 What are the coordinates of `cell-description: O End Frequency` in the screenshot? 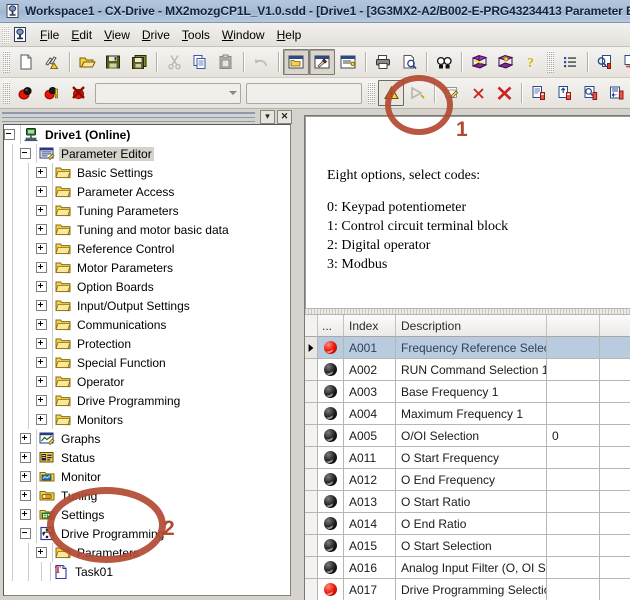 It's located at (471, 480).